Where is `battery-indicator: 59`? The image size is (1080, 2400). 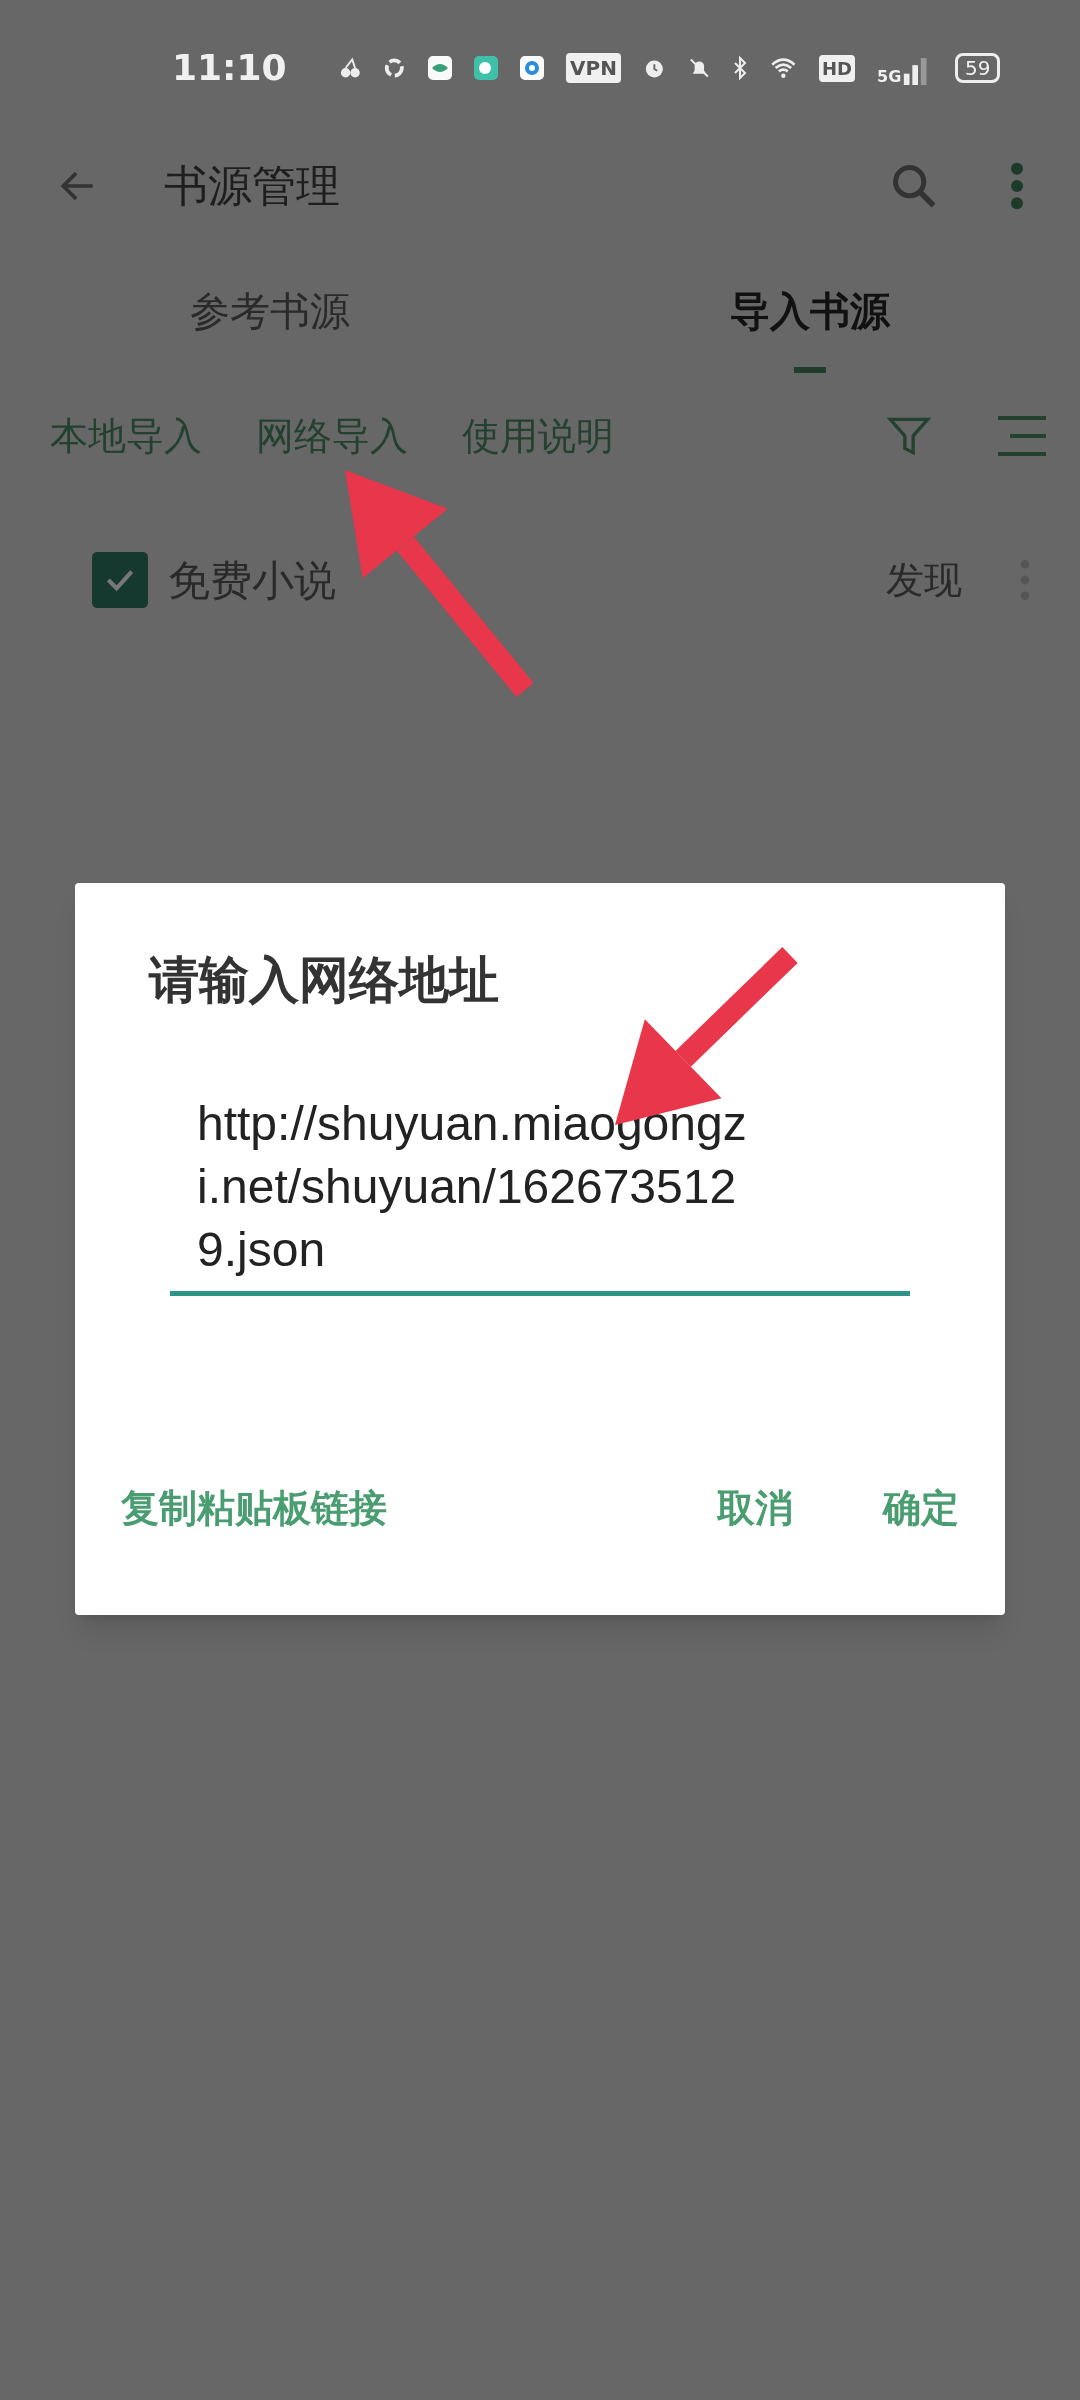
battery-indicator: 59 is located at coordinates (977, 68).